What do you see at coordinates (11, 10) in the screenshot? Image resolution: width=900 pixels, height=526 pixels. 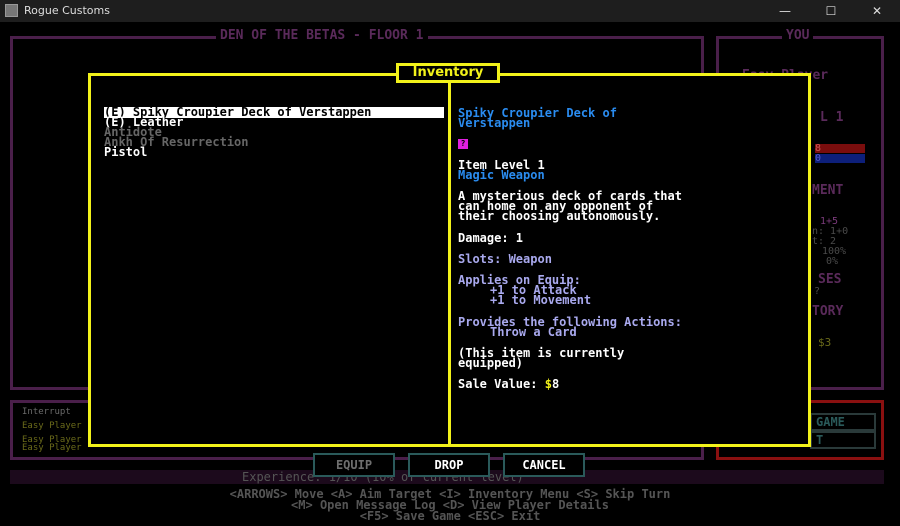 I see `app-icon` at bounding box center [11, 10].